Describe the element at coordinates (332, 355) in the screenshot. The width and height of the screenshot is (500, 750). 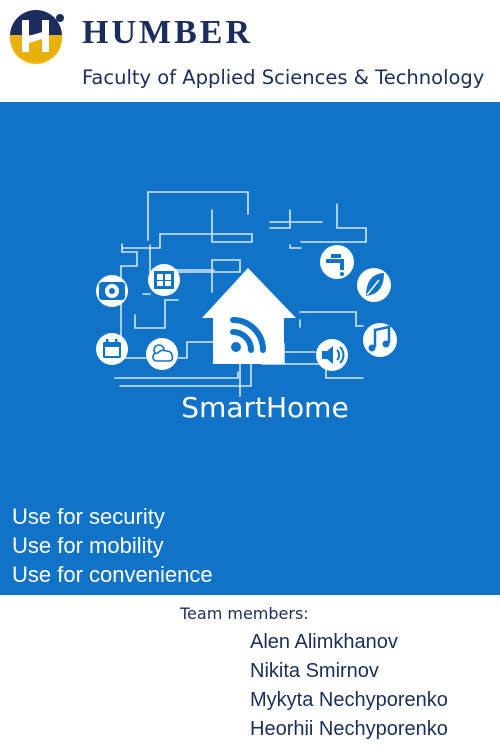
I see `speaker-icon` at that location.